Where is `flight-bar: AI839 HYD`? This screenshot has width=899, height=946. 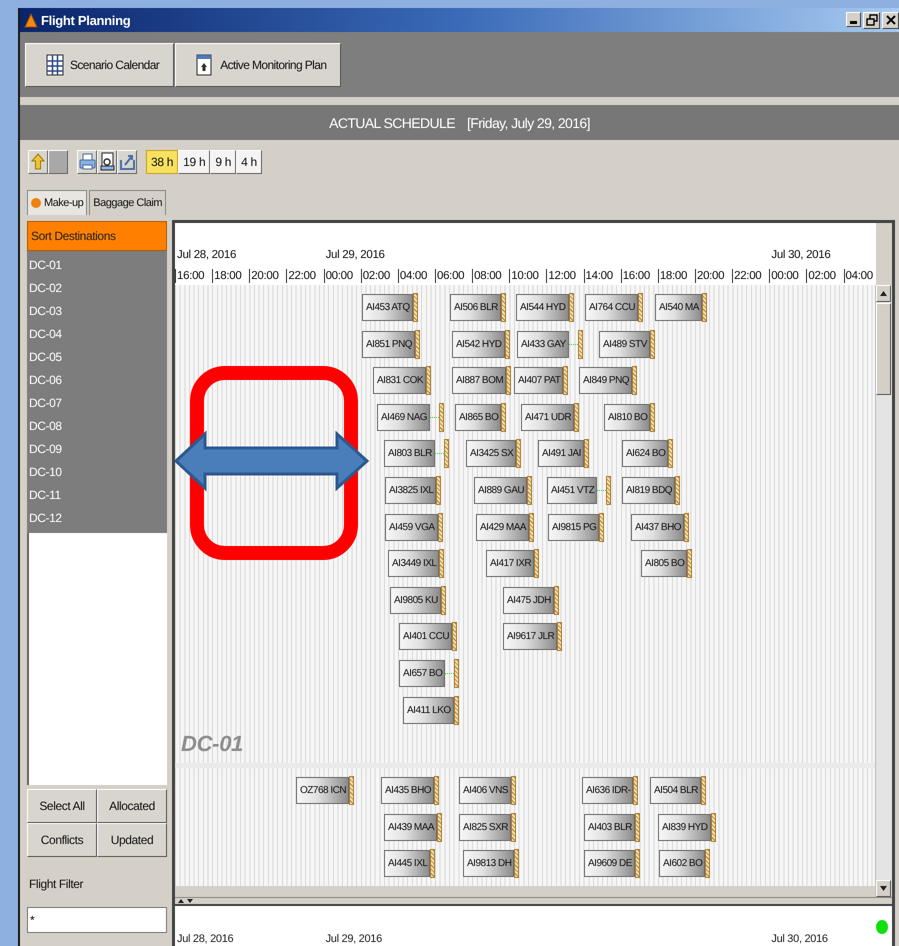 flight-bar: AI839 HYD is located at coordinates (684, 827).